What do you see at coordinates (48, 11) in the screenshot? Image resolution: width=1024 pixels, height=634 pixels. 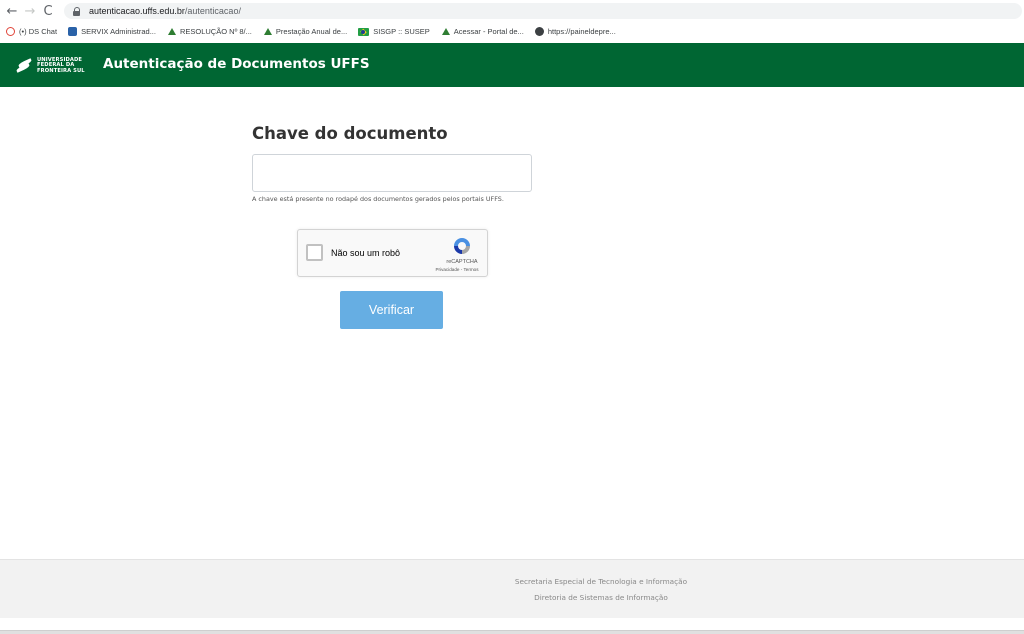 I see `reload-icon: C` at bounding box center [48, 11].